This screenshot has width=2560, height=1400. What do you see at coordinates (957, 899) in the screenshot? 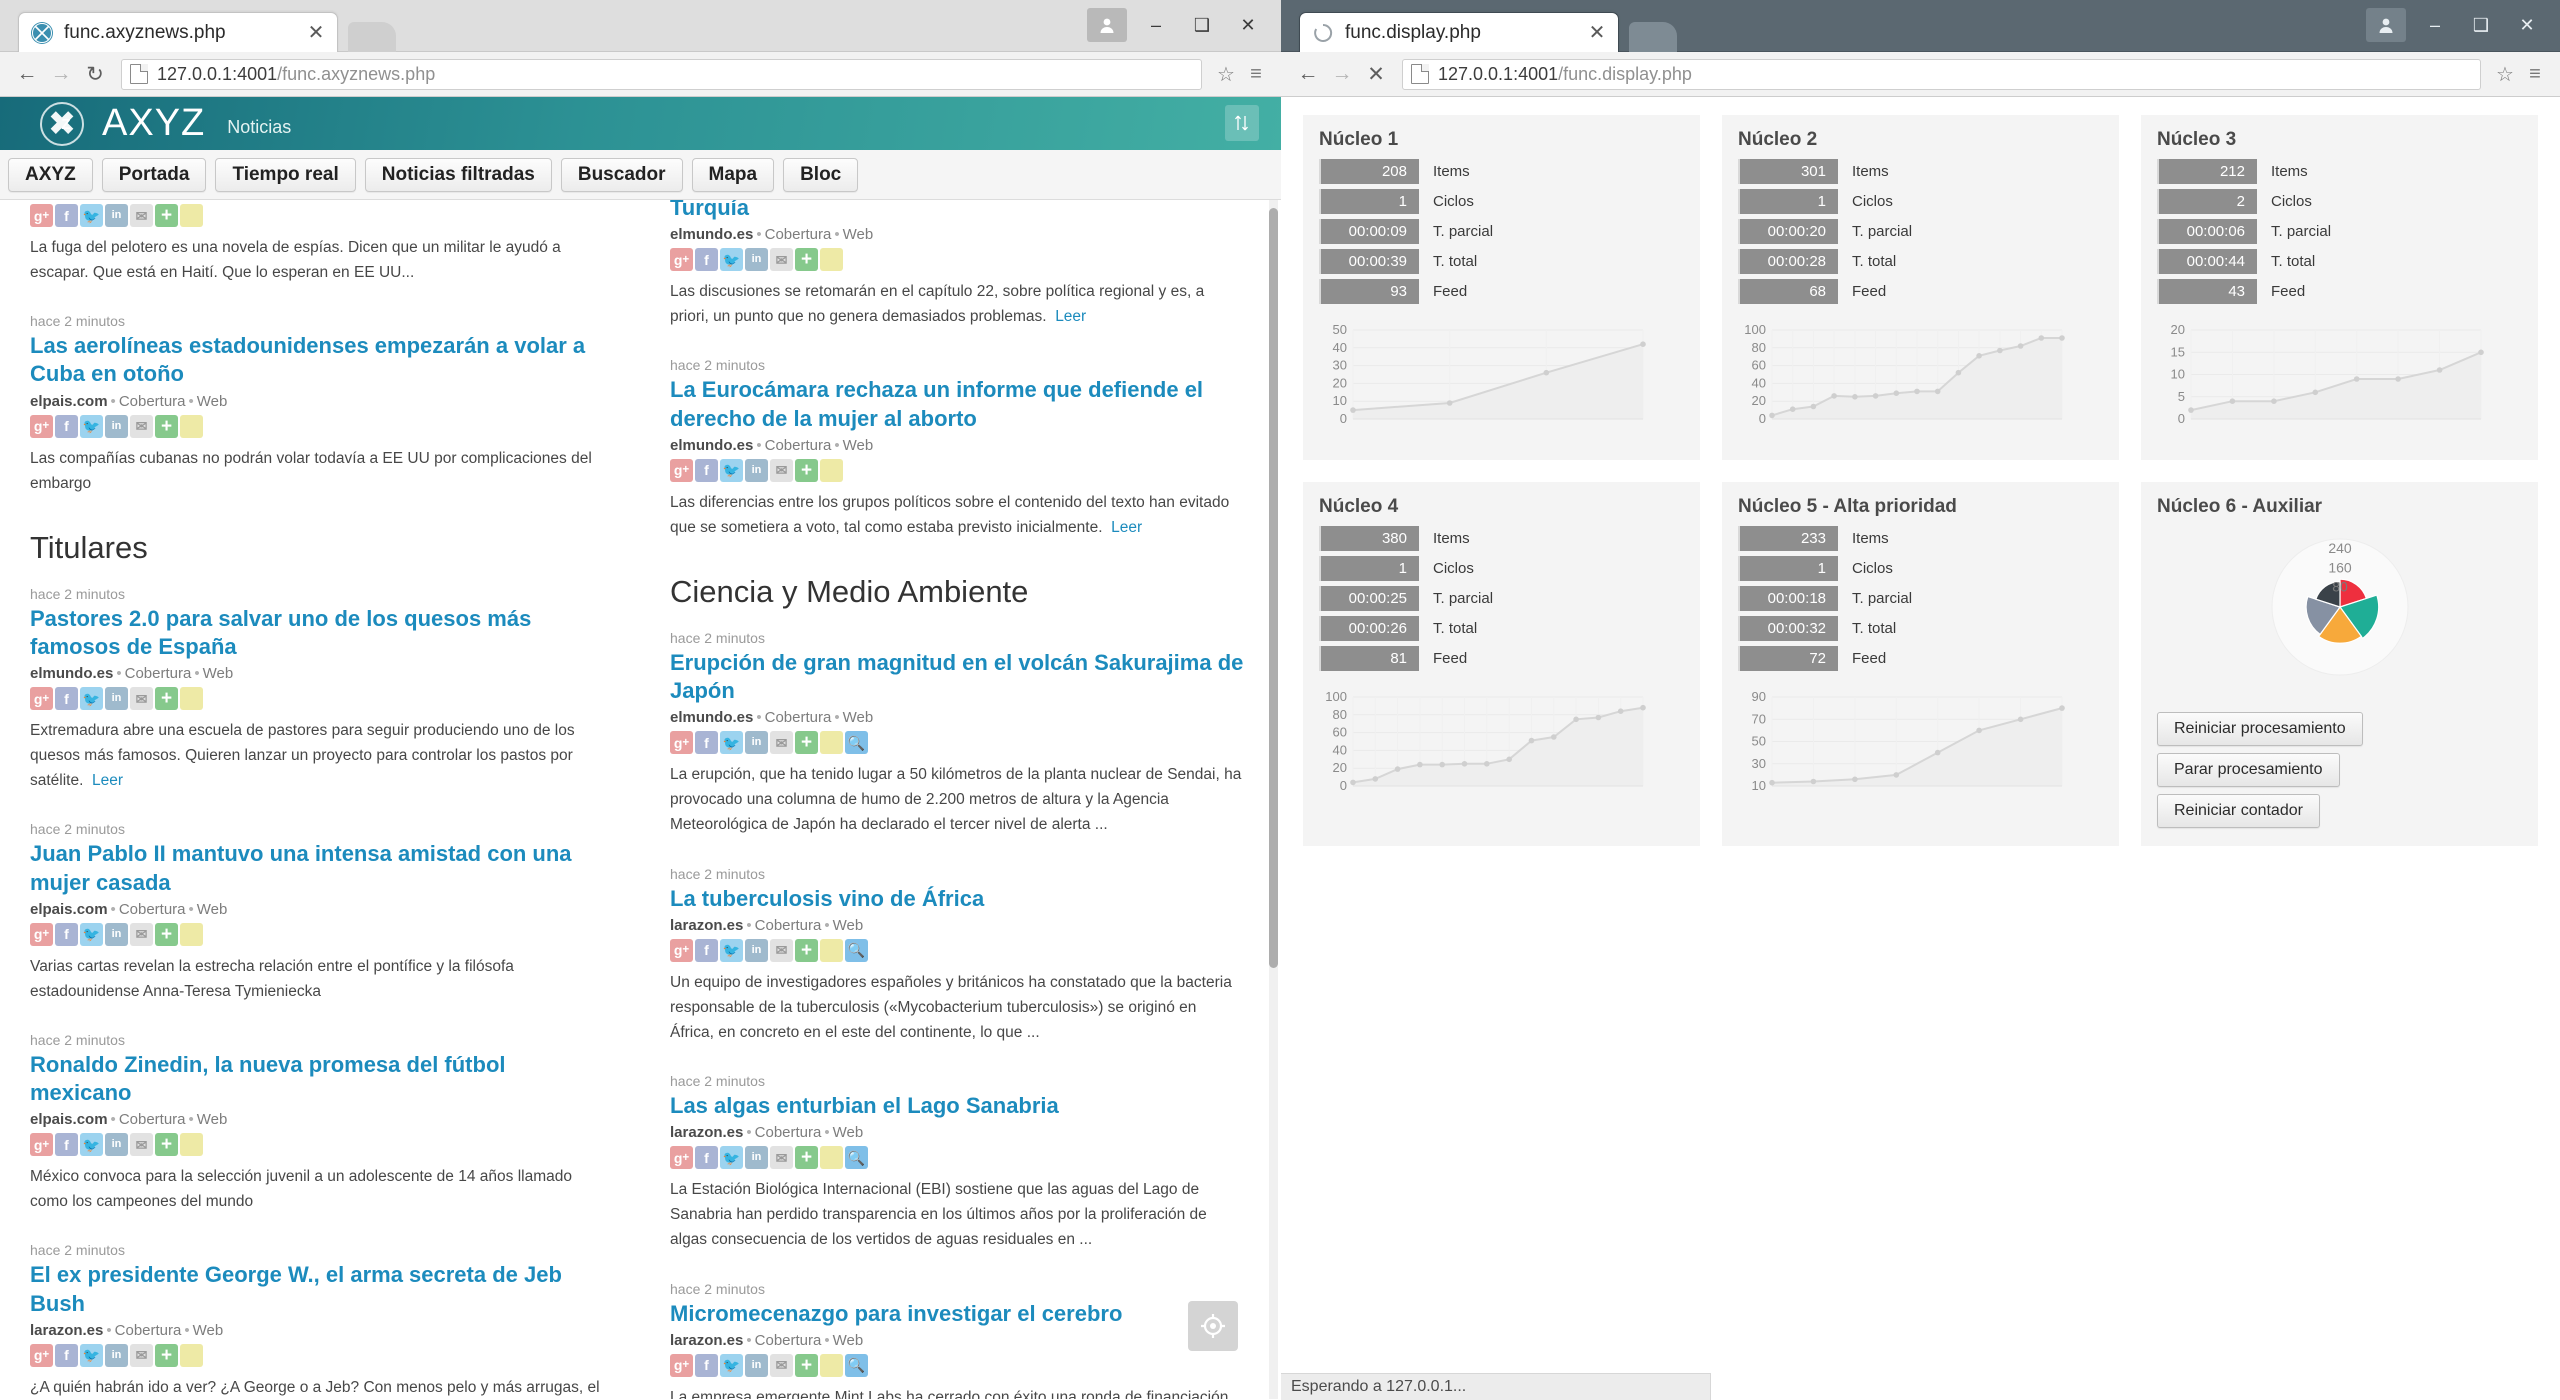
I see `news-item-title: La tuberculosis vino de África` at bounding box center [957, 899].